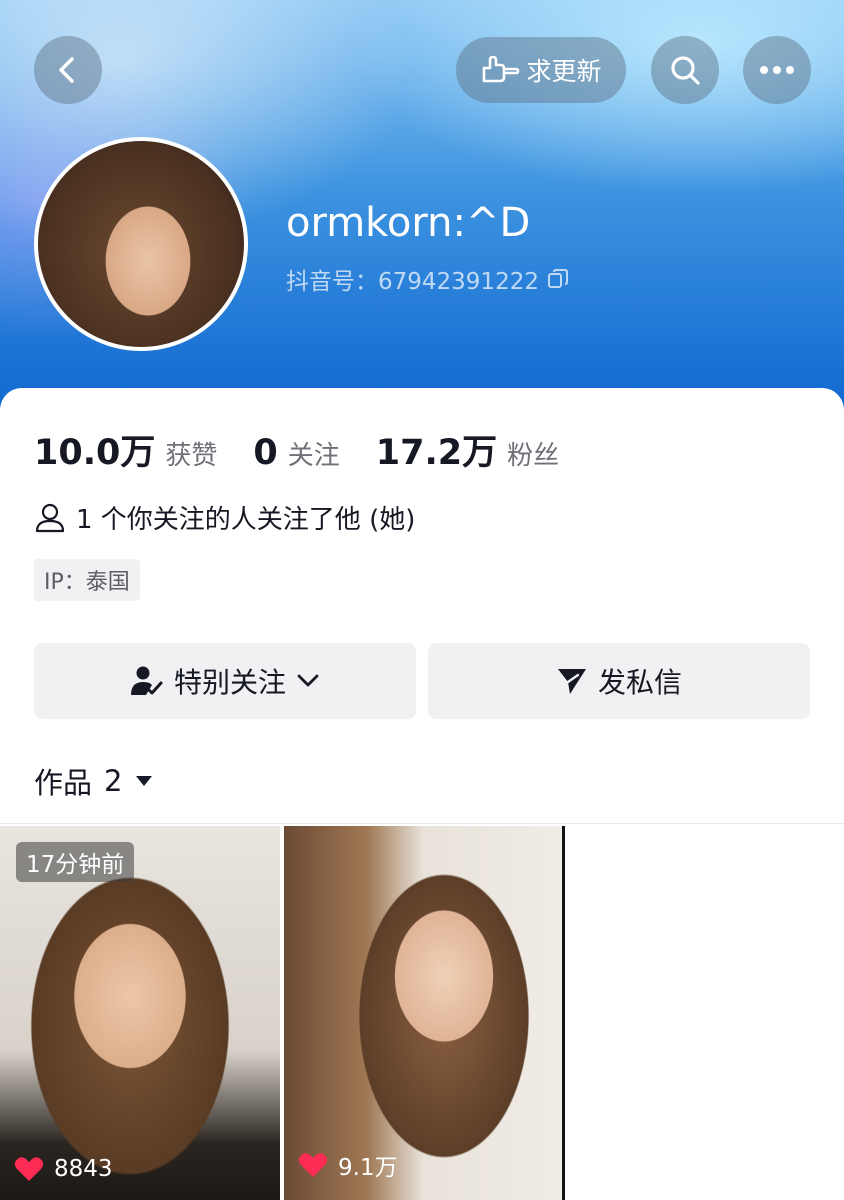  Describe the element at coordinates (265, 453) in the screenshot. I see `following-count: 0` at that location.